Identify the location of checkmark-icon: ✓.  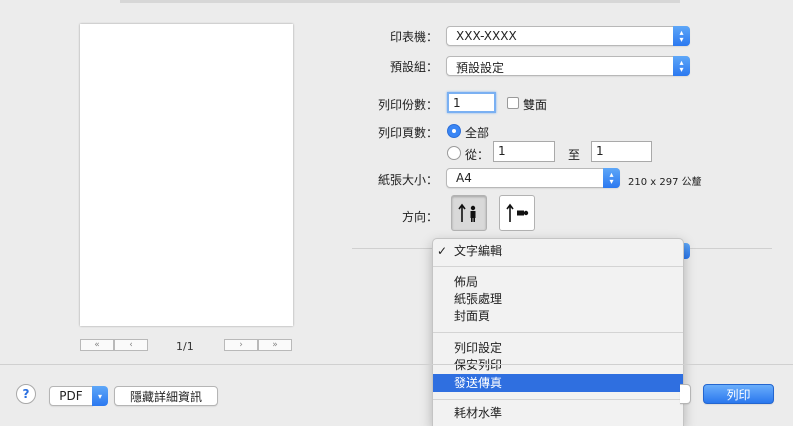
(442, 251).